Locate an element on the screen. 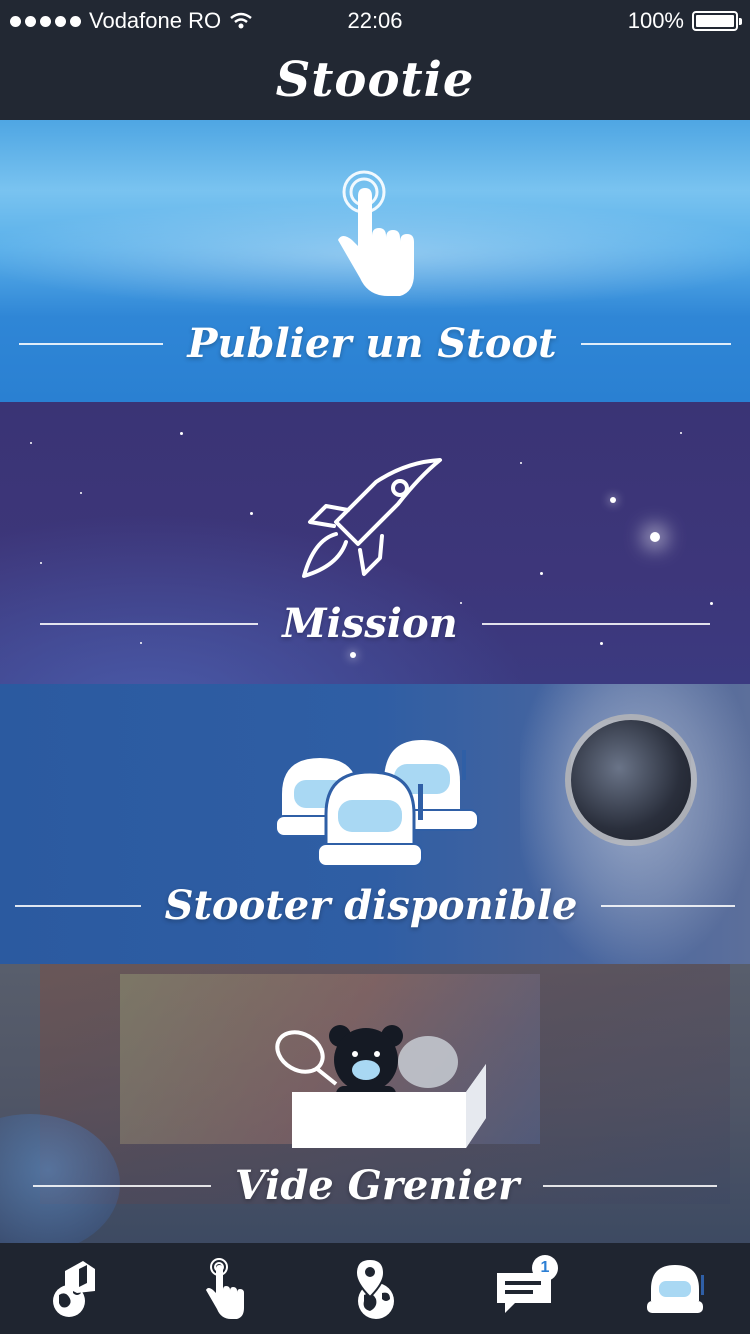 This screenshot has height=1334, width=750. stooter-available-title: Stooter disponible is located at coordinates (375, 905).